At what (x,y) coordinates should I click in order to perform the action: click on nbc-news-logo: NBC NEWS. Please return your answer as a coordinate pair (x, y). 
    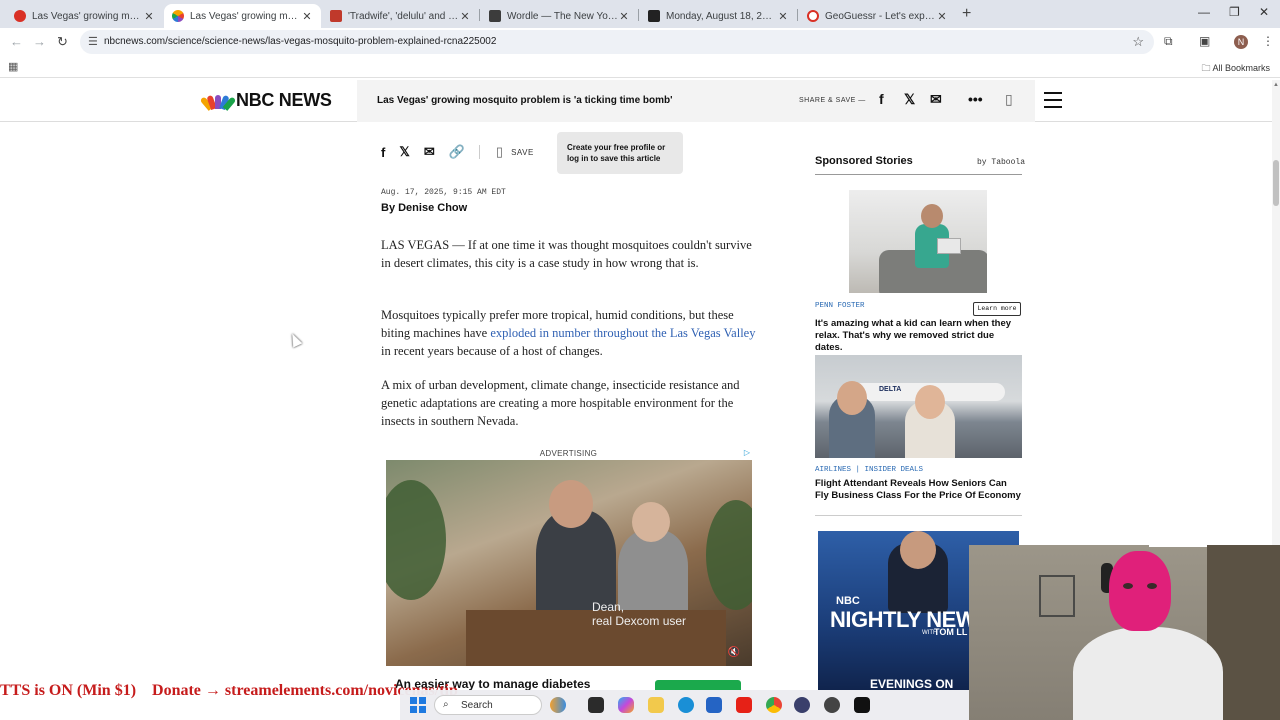
    Looking at the image, I should click on (265, 100).